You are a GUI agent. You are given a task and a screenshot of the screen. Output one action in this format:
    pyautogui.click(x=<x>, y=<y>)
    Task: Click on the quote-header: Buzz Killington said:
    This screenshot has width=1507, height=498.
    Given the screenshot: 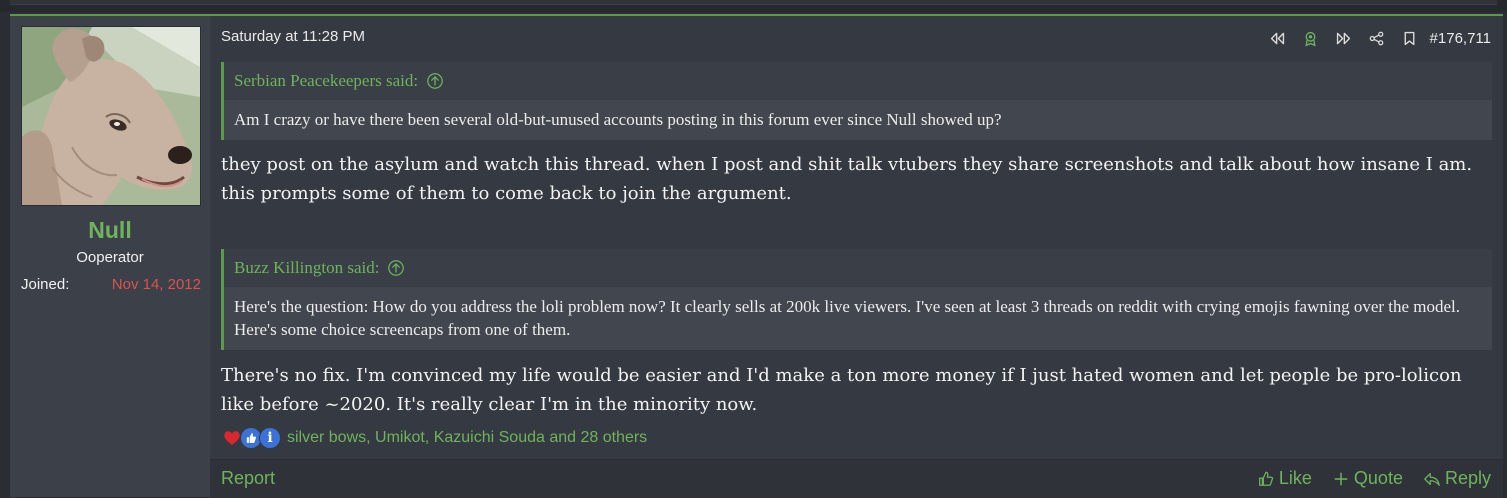 What is the action you would take?
    pyautogui.click(x=858, y=268)
    